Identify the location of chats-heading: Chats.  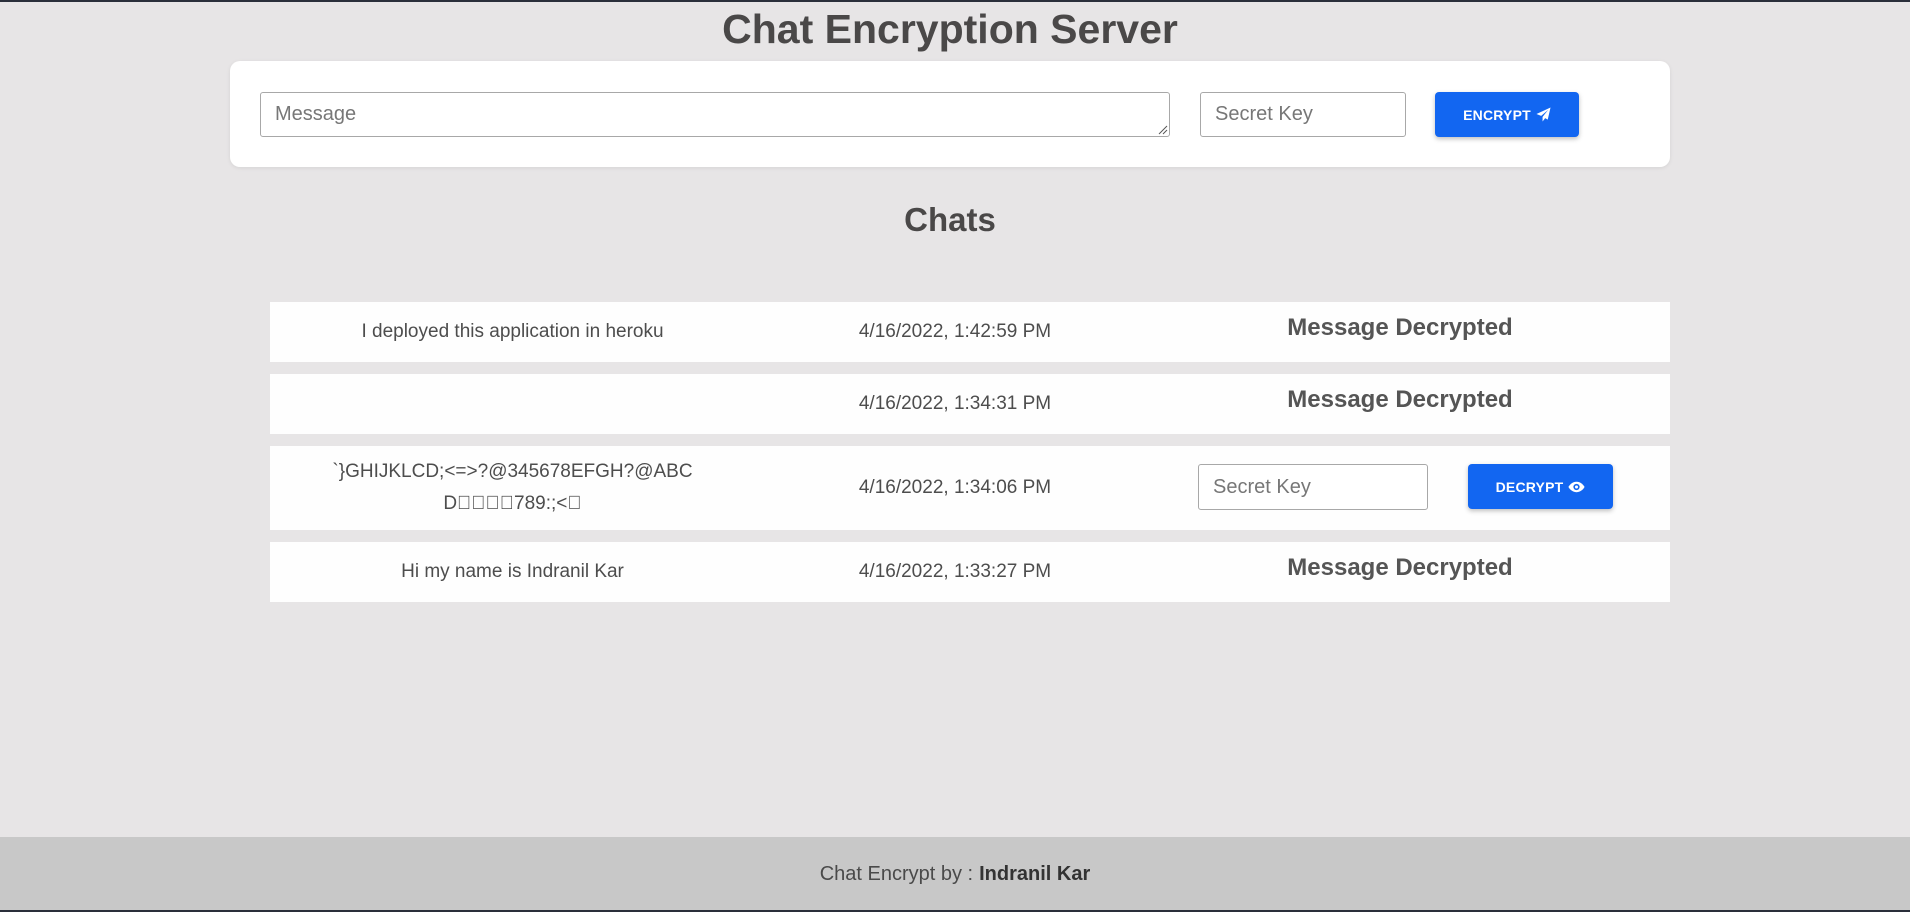
(950, 219).